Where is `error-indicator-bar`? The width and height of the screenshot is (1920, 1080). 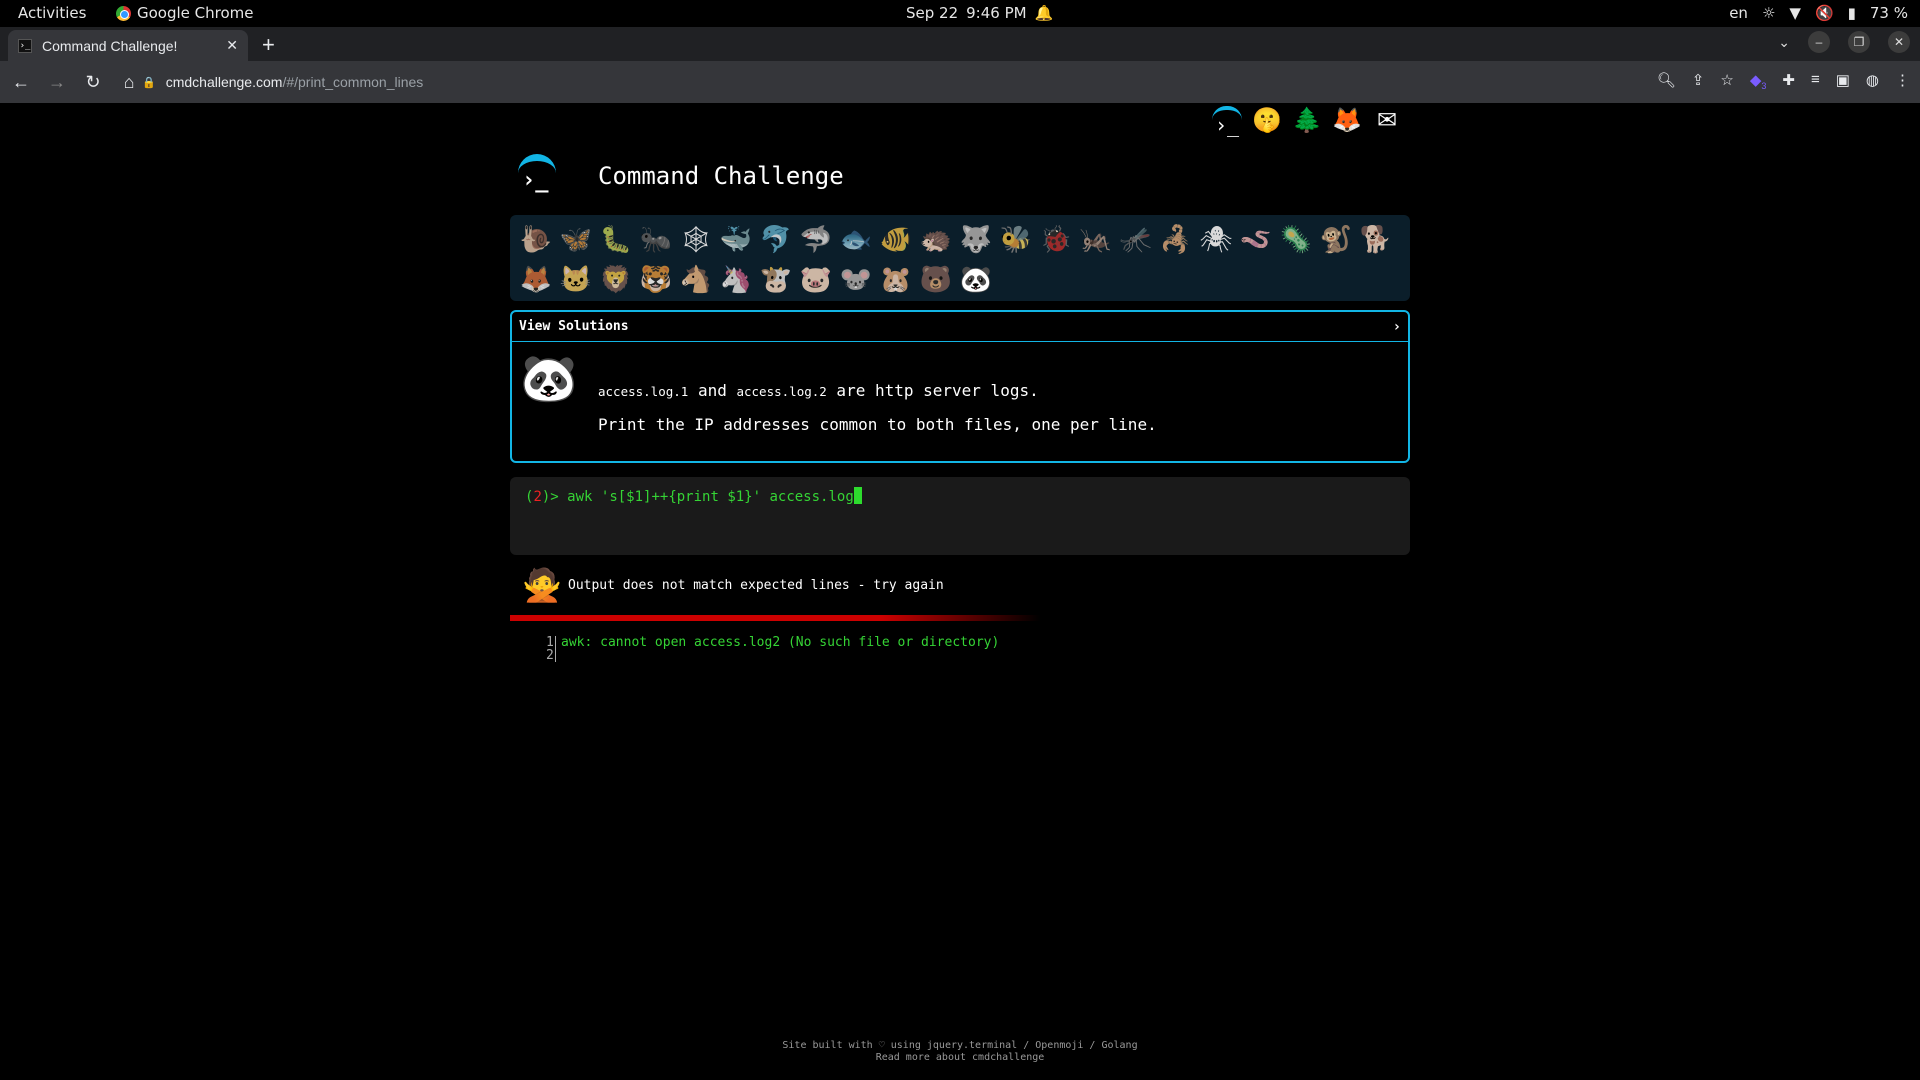 error-indicator-bar is located at coordinates (775, 618).